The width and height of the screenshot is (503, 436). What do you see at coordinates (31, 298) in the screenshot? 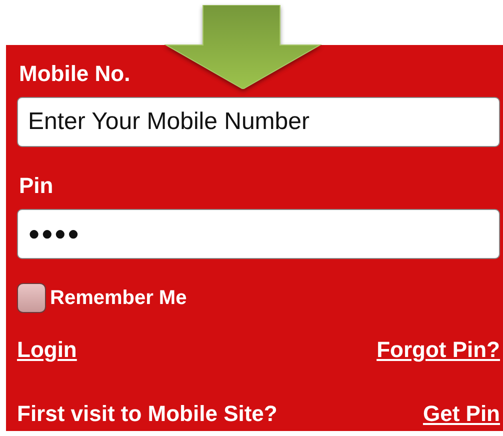
I see `checkbox` at bounding box center [31, 298].